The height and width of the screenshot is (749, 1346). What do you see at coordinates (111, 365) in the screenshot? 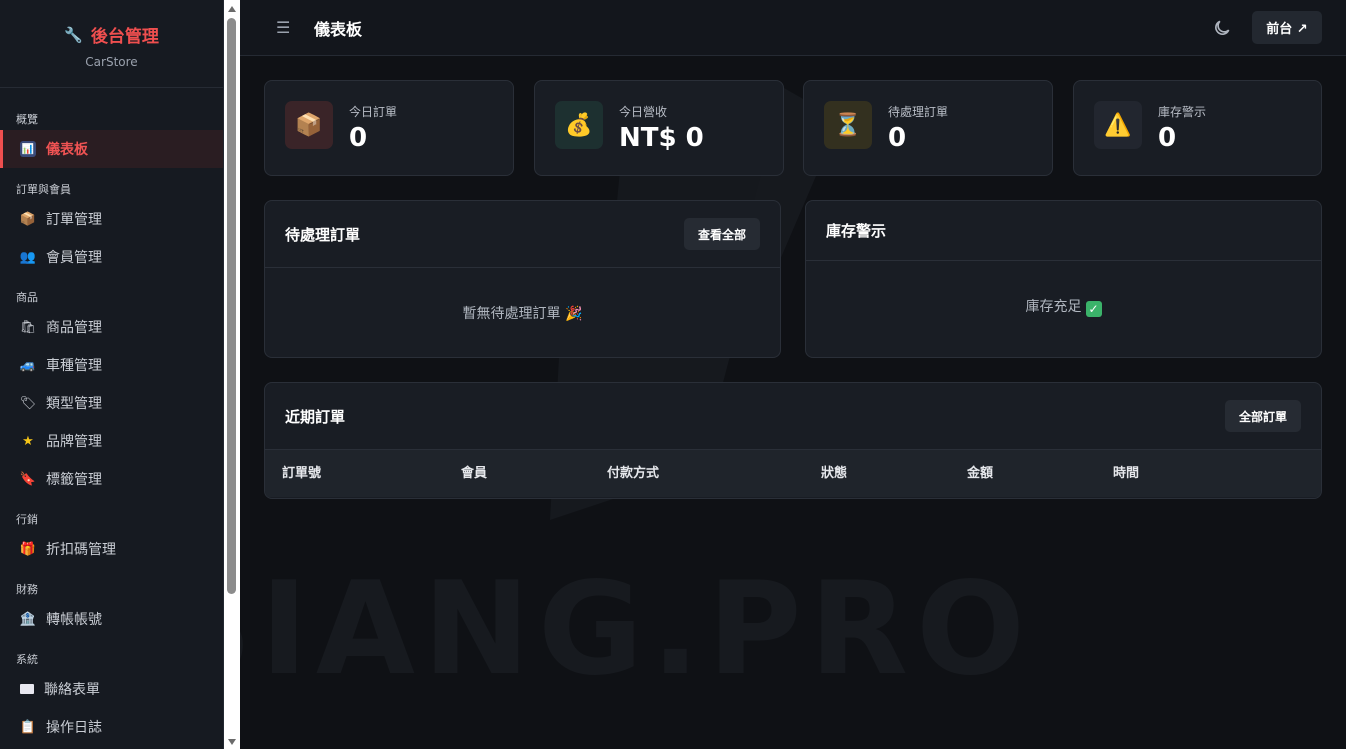
I see `sidebar-item-car-models: 🚙 車種管理` at bounding box center [111, 365].